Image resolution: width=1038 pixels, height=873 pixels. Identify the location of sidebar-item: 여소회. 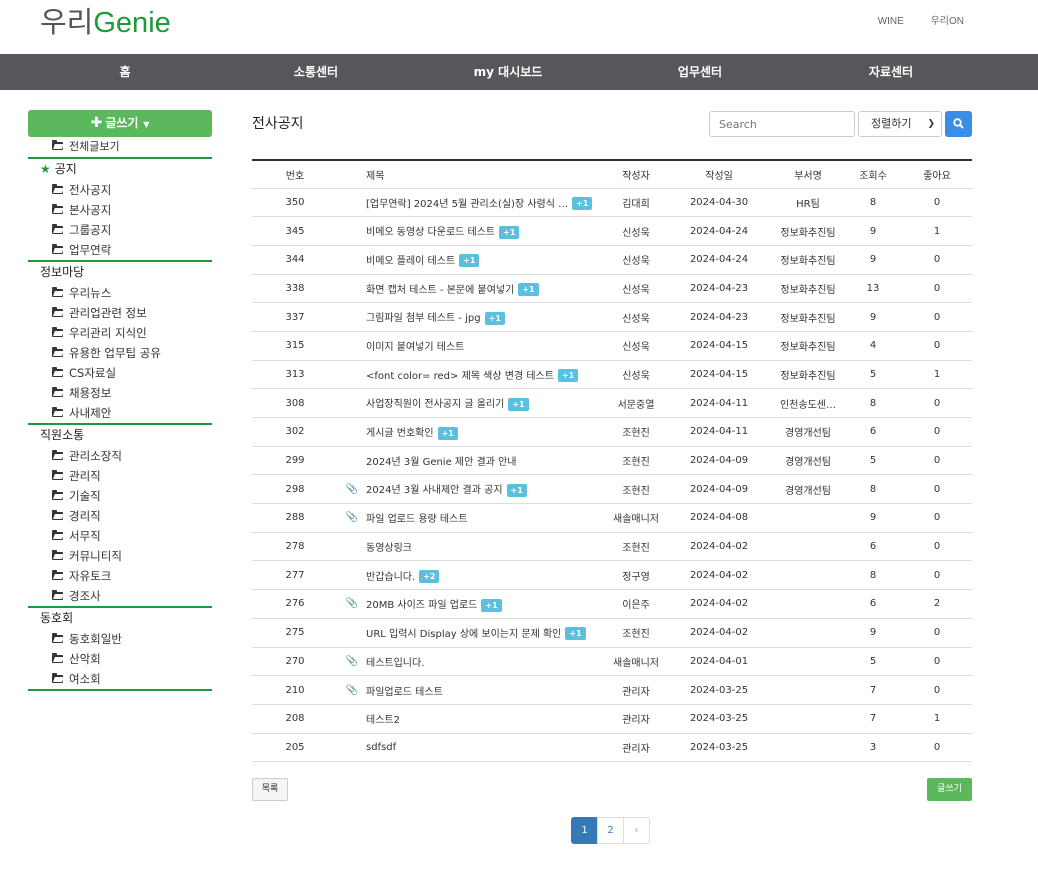
(120, 679).